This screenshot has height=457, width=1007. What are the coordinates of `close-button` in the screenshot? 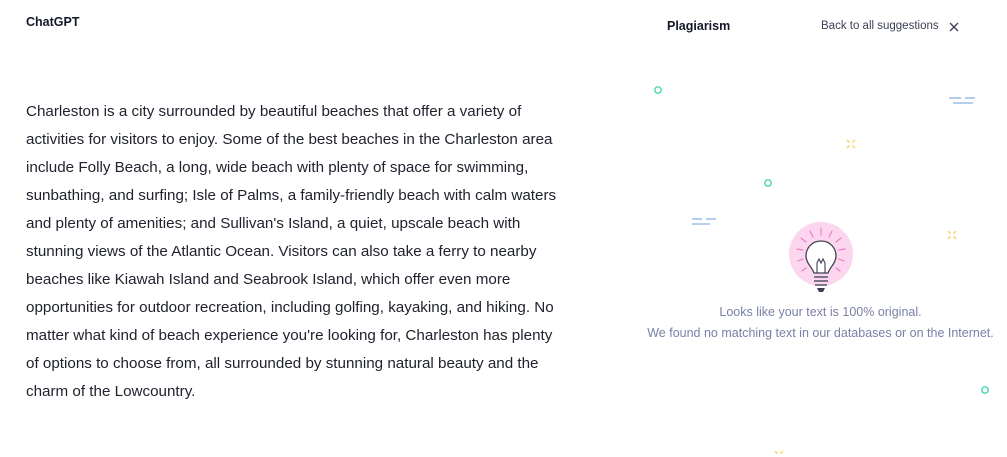 It's located at (954, 27).